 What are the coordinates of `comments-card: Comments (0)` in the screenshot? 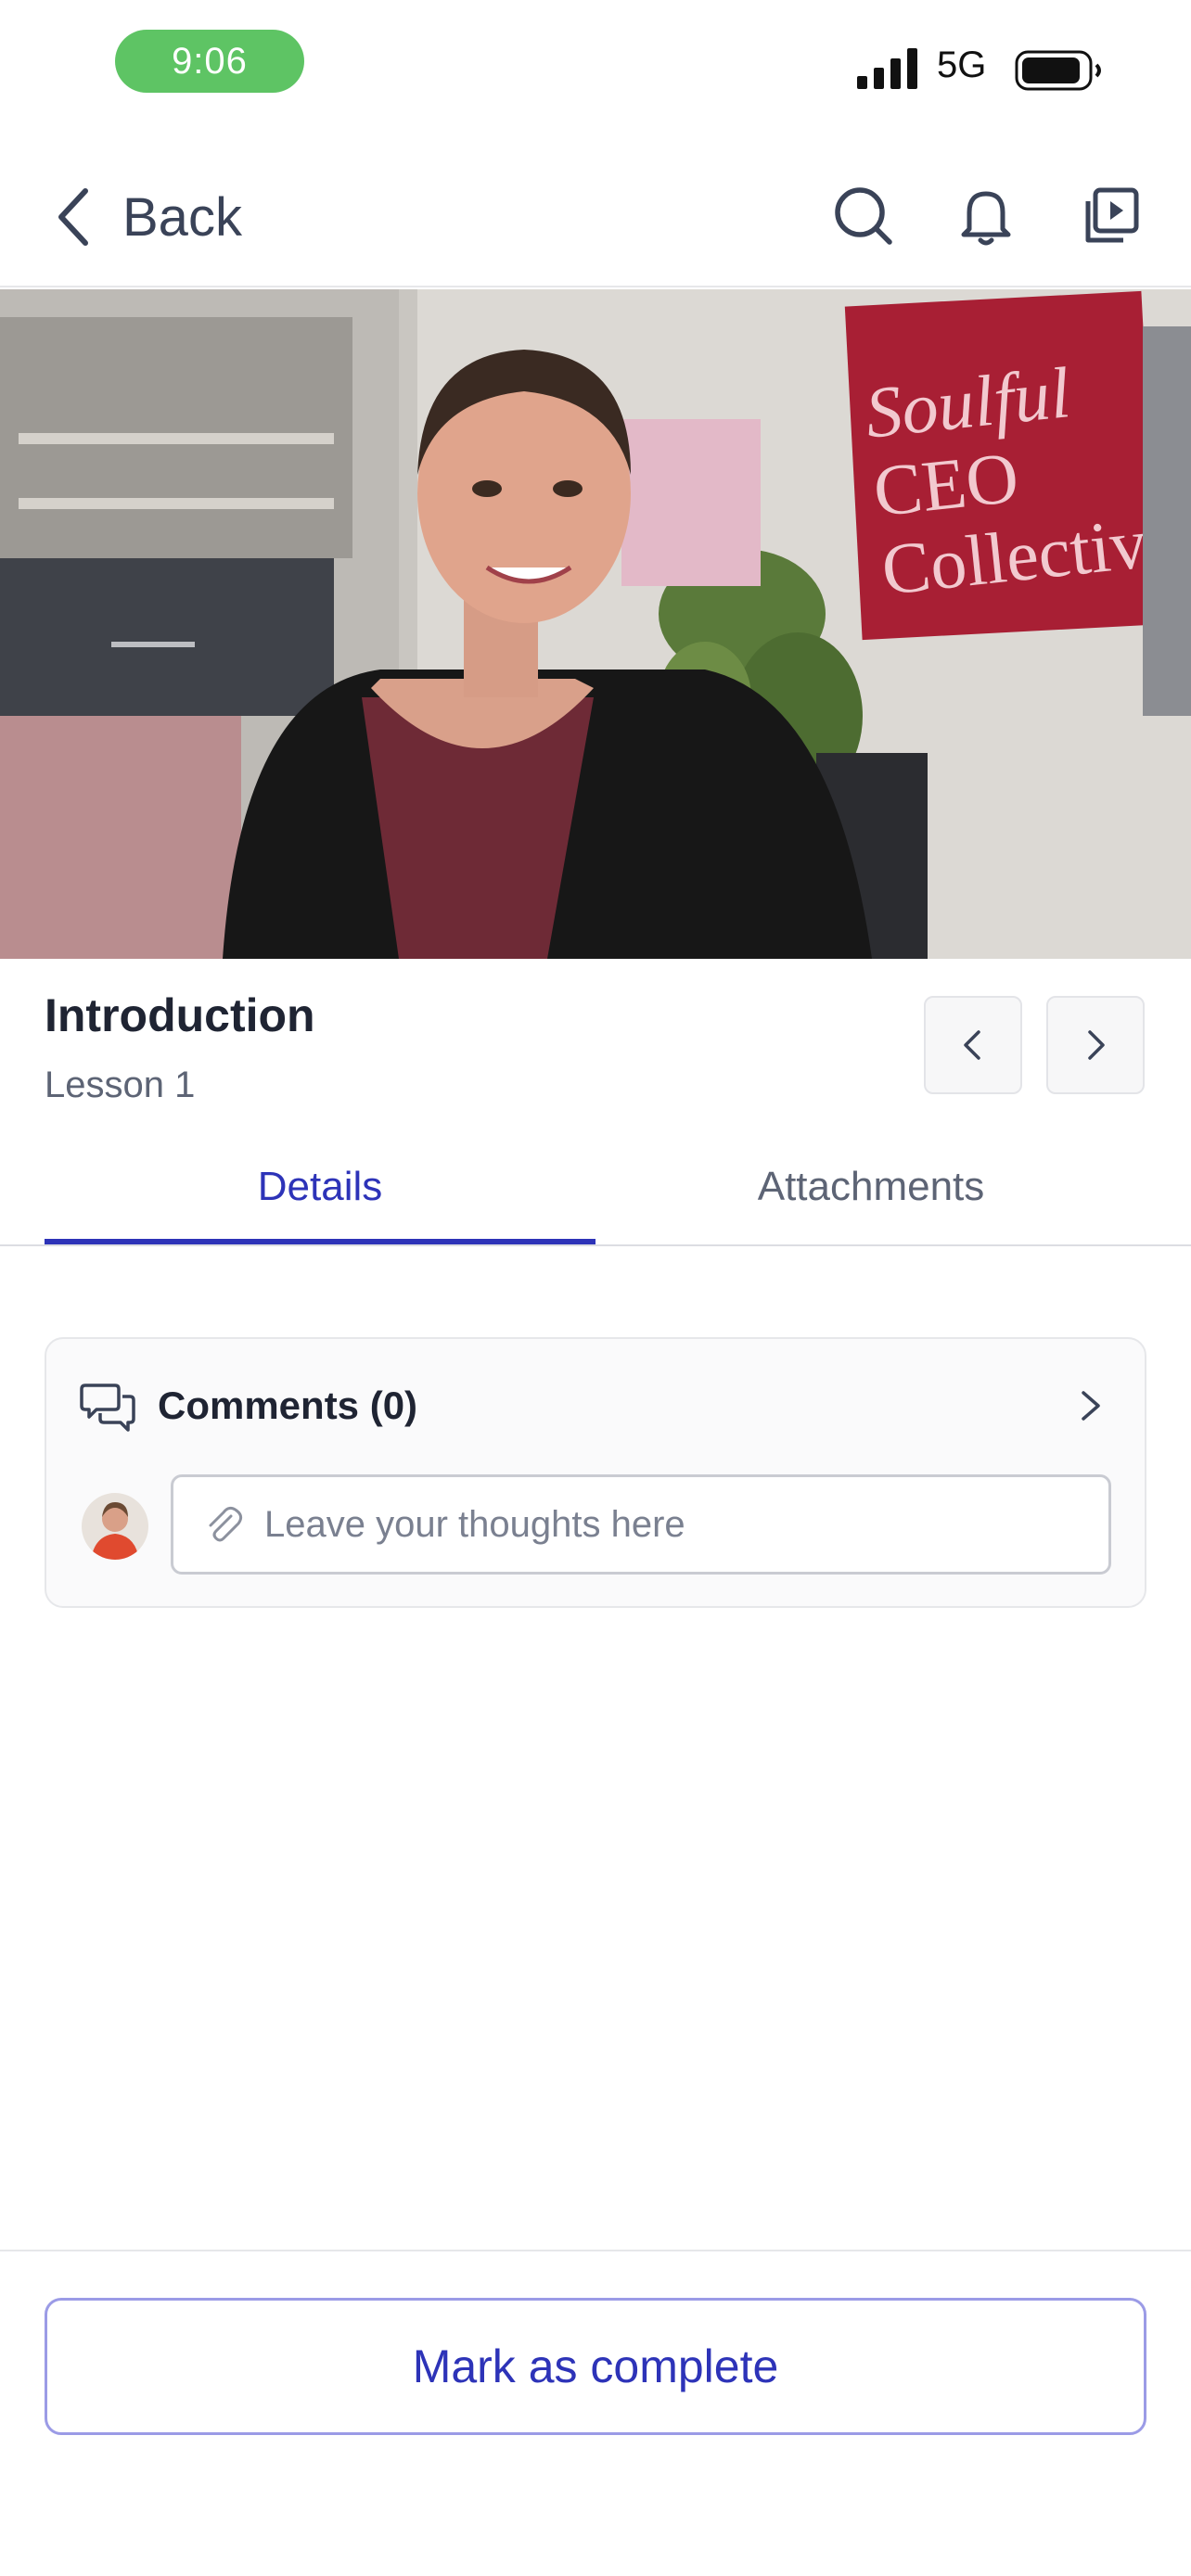 It's located at (595, 1472).